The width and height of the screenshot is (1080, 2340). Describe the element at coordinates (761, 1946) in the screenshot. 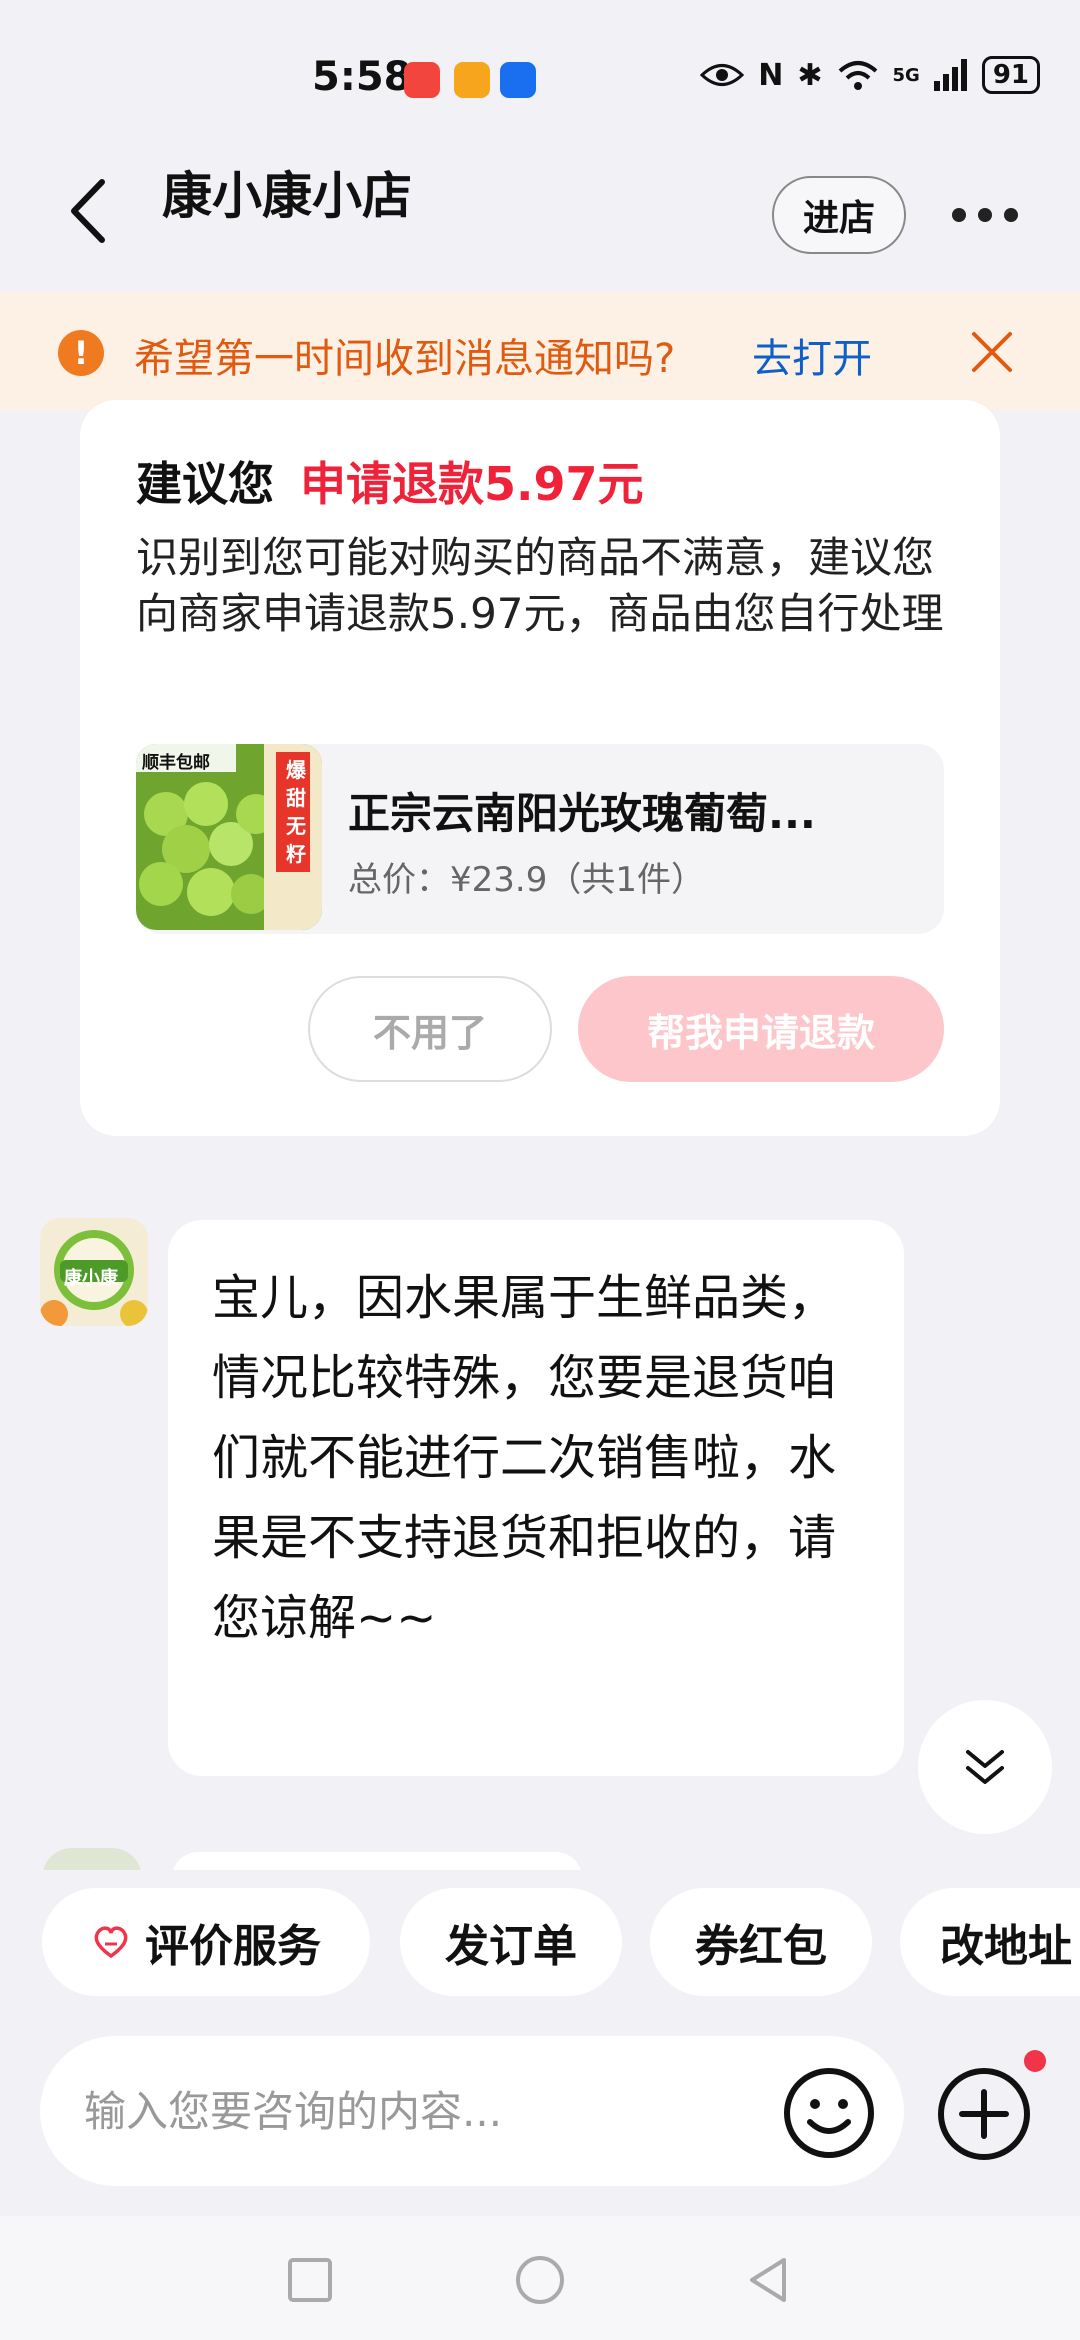

I see `chip-label: 券红包` at that location.